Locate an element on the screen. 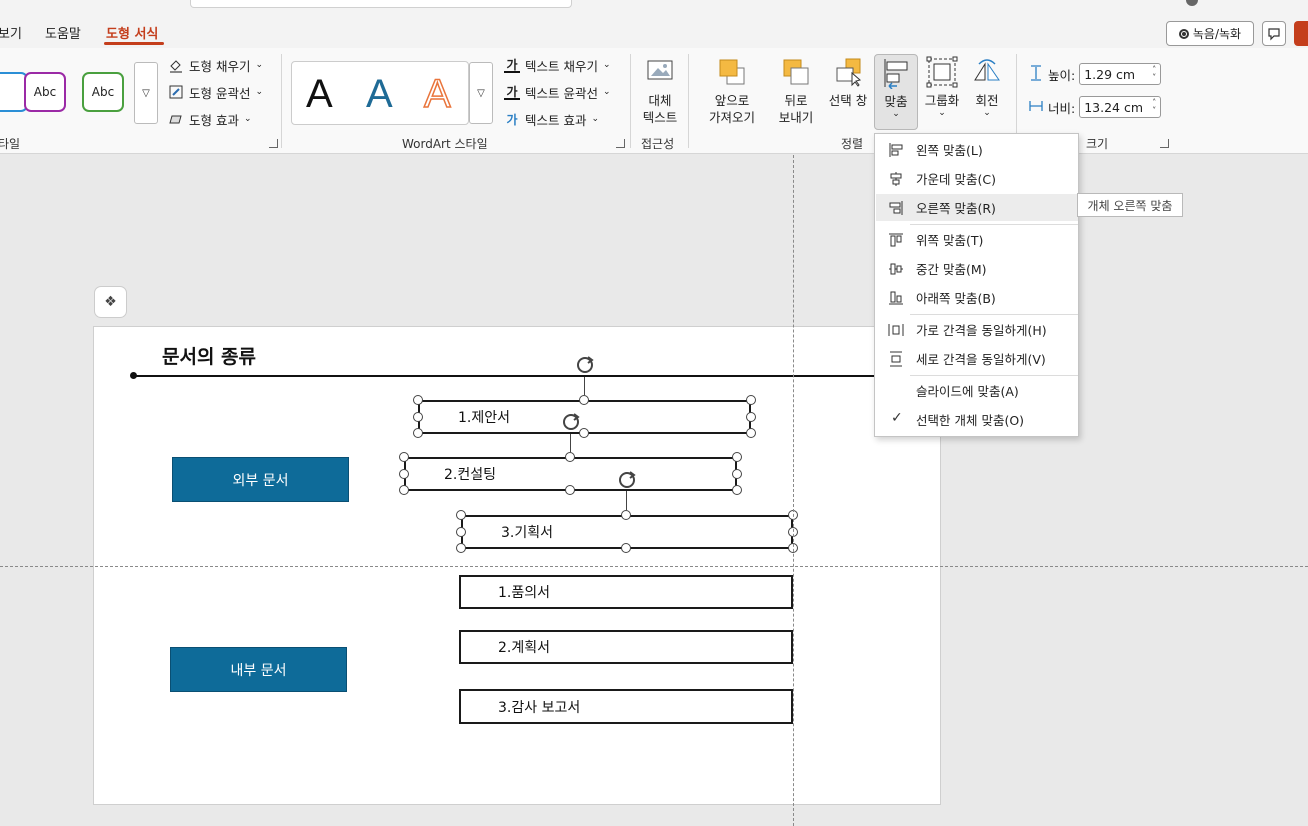  width-row: 너비: 13.24 cm ˄ ˅ is located at coordinates (1095, 107).